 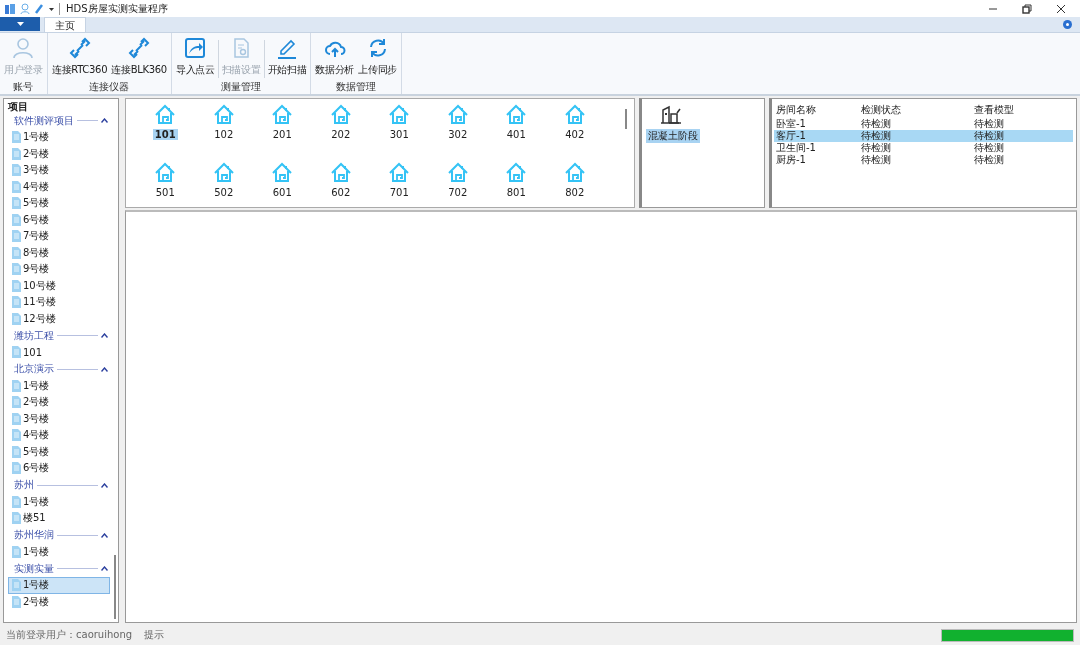 What do you see at coordinates (791, 160) in the screenshot?
I see `table-cell-text: 厨房-1` at bounding box center [791, 160].